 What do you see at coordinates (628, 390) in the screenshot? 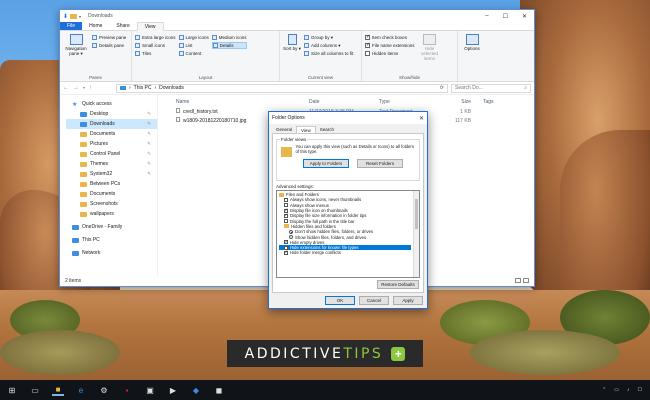
I see `volume-icon: ♪` at bounding box center [628, 390].